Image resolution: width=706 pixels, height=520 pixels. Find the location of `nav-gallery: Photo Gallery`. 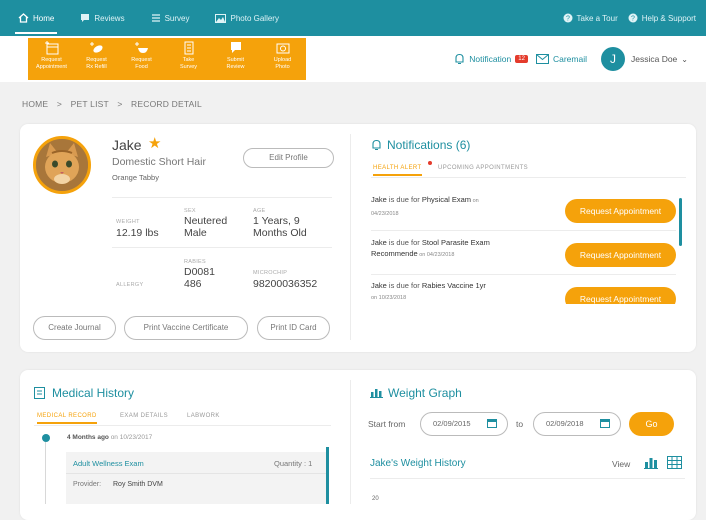

nav-gallery: Photo Gallery is located at coordinates (247, 18).